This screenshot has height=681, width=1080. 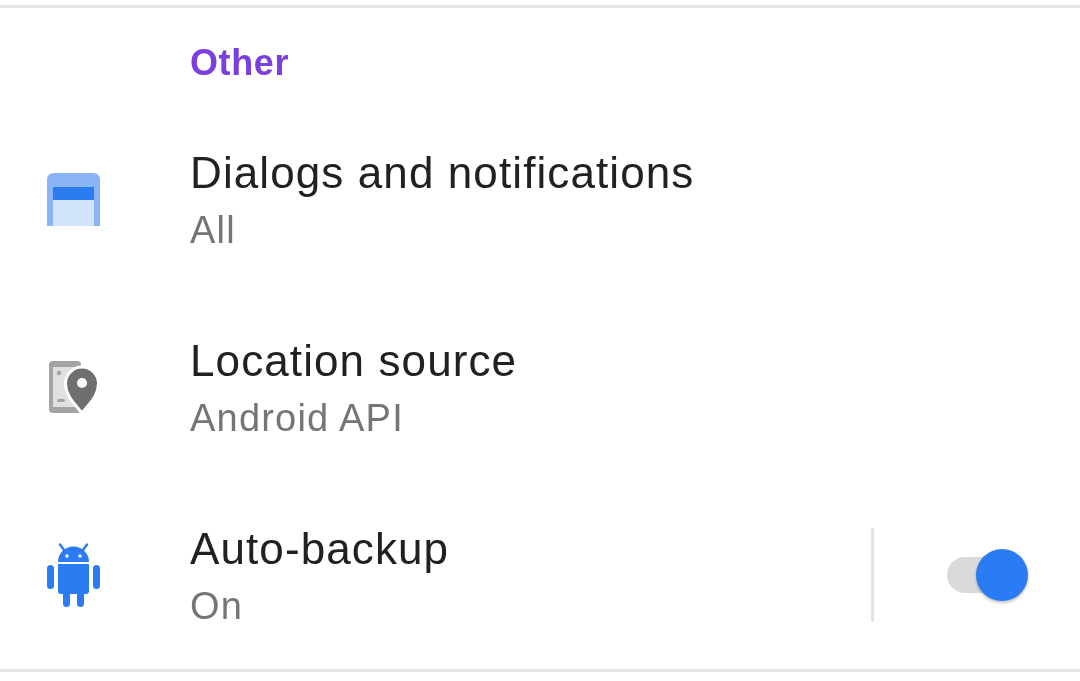 I want to click on setting-summary: On, so click(x=217, y=606).